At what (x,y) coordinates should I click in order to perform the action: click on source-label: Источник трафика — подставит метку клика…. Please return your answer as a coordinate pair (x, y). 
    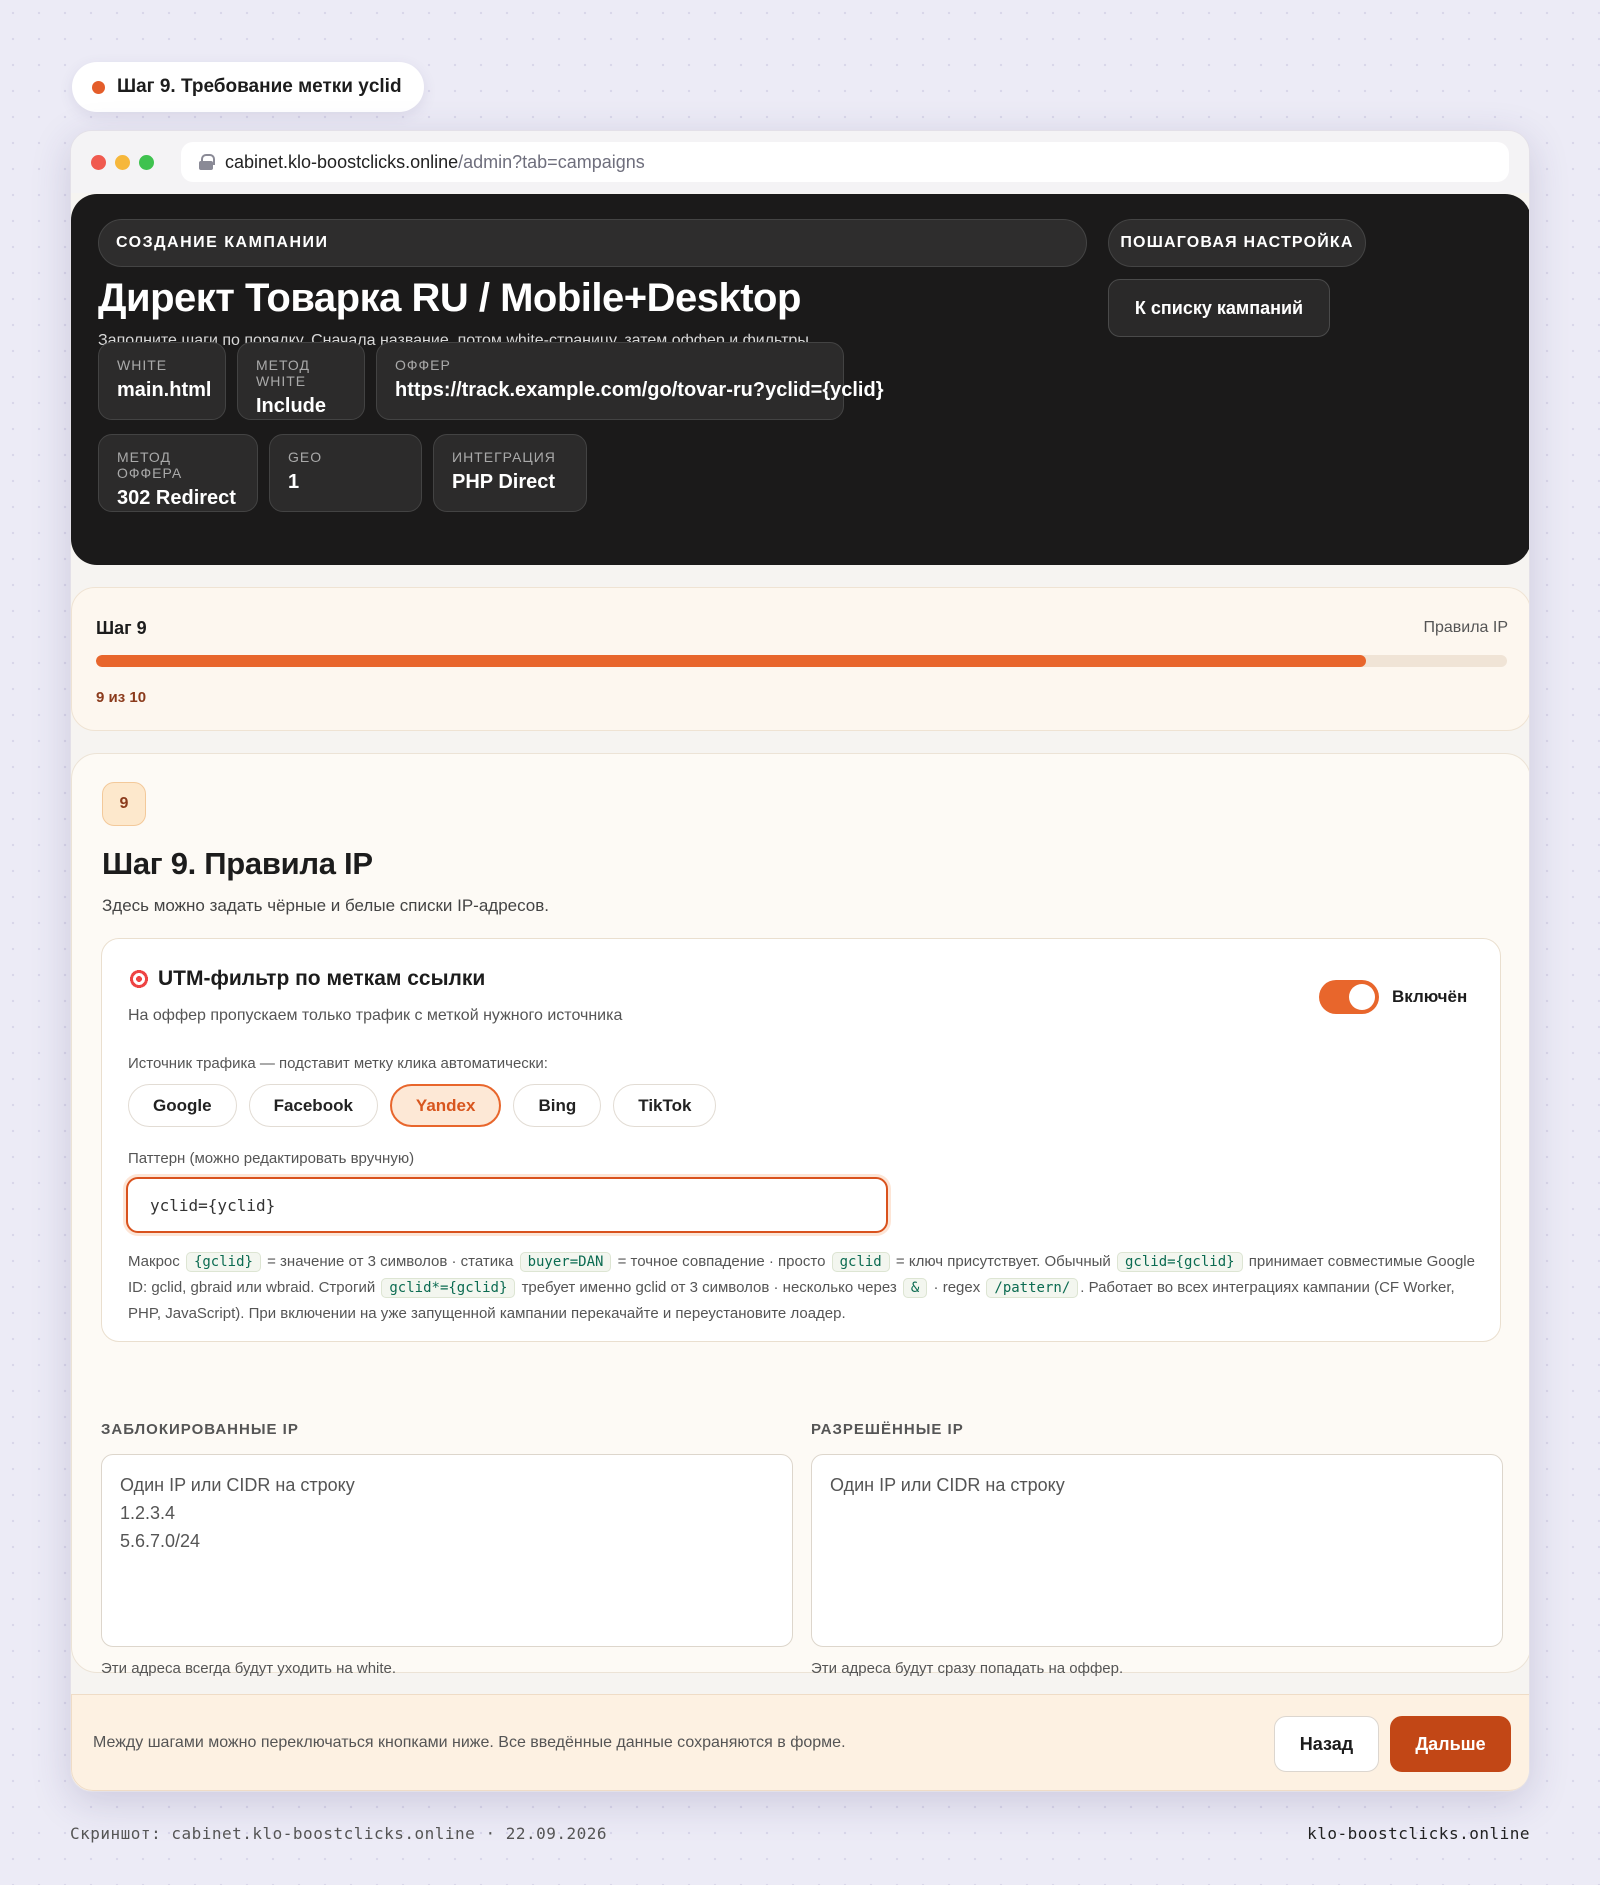
    Looking at the image, I should click on (338, 1063).